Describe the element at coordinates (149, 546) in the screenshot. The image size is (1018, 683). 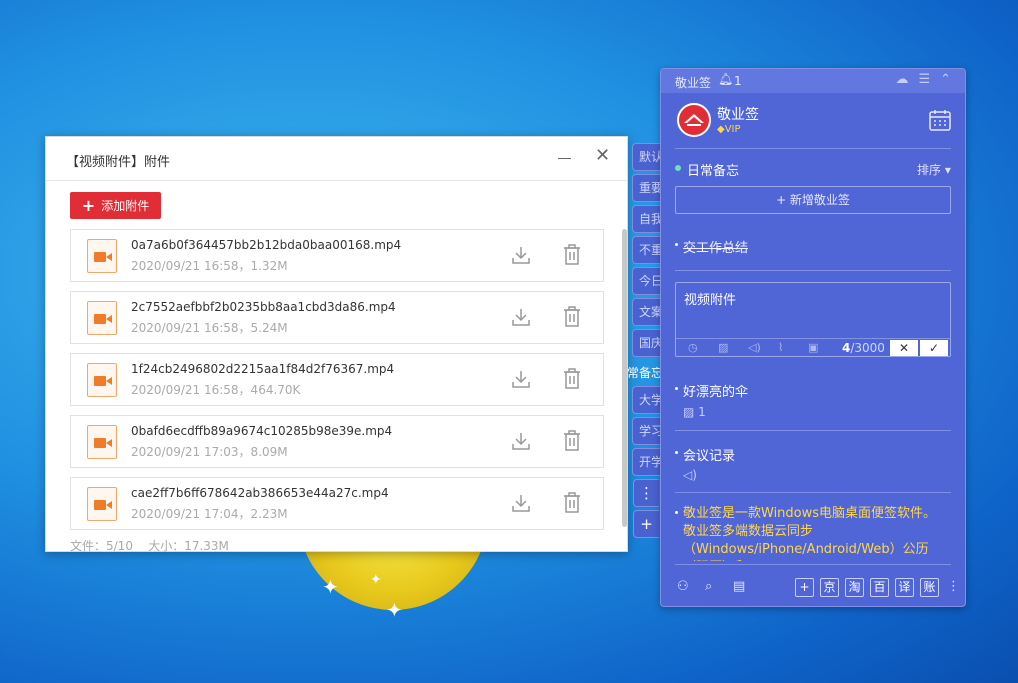
I see `attachment-footer: 文件：5/10 大小：17.33M` at that location.